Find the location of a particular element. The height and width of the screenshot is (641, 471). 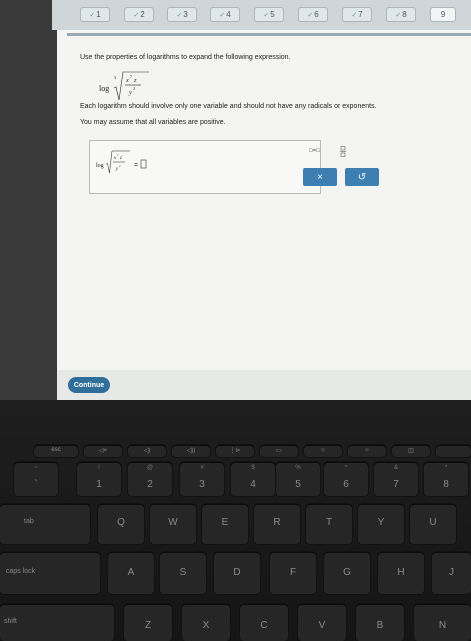

screen-bezel is located at coordinates (28, 200).